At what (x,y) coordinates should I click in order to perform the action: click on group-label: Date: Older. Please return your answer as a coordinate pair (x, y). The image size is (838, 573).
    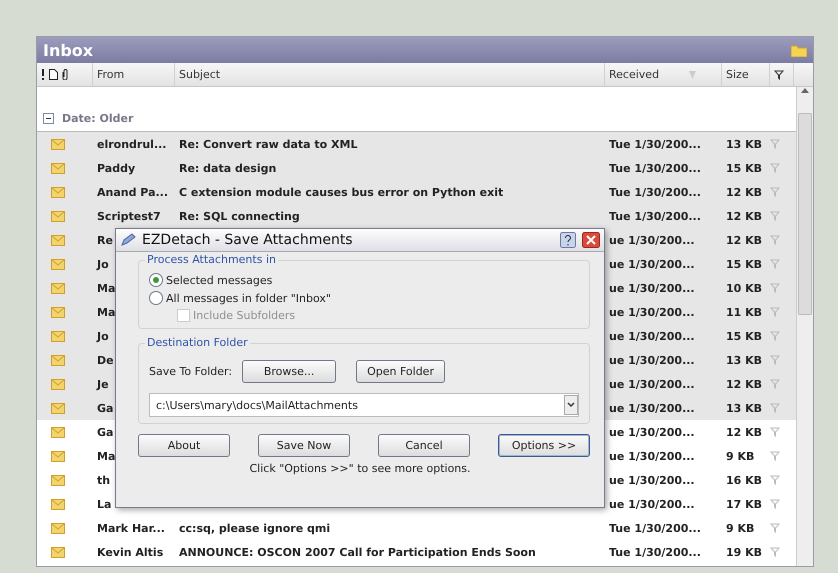
    Looking at the image, I should click on (98, 118).